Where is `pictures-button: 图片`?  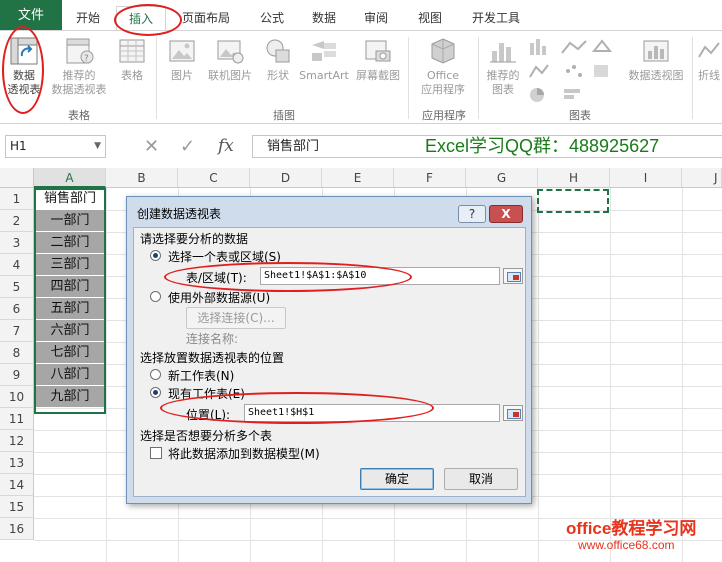 pictures-button: 图片 is located at coordinates (182, 59).